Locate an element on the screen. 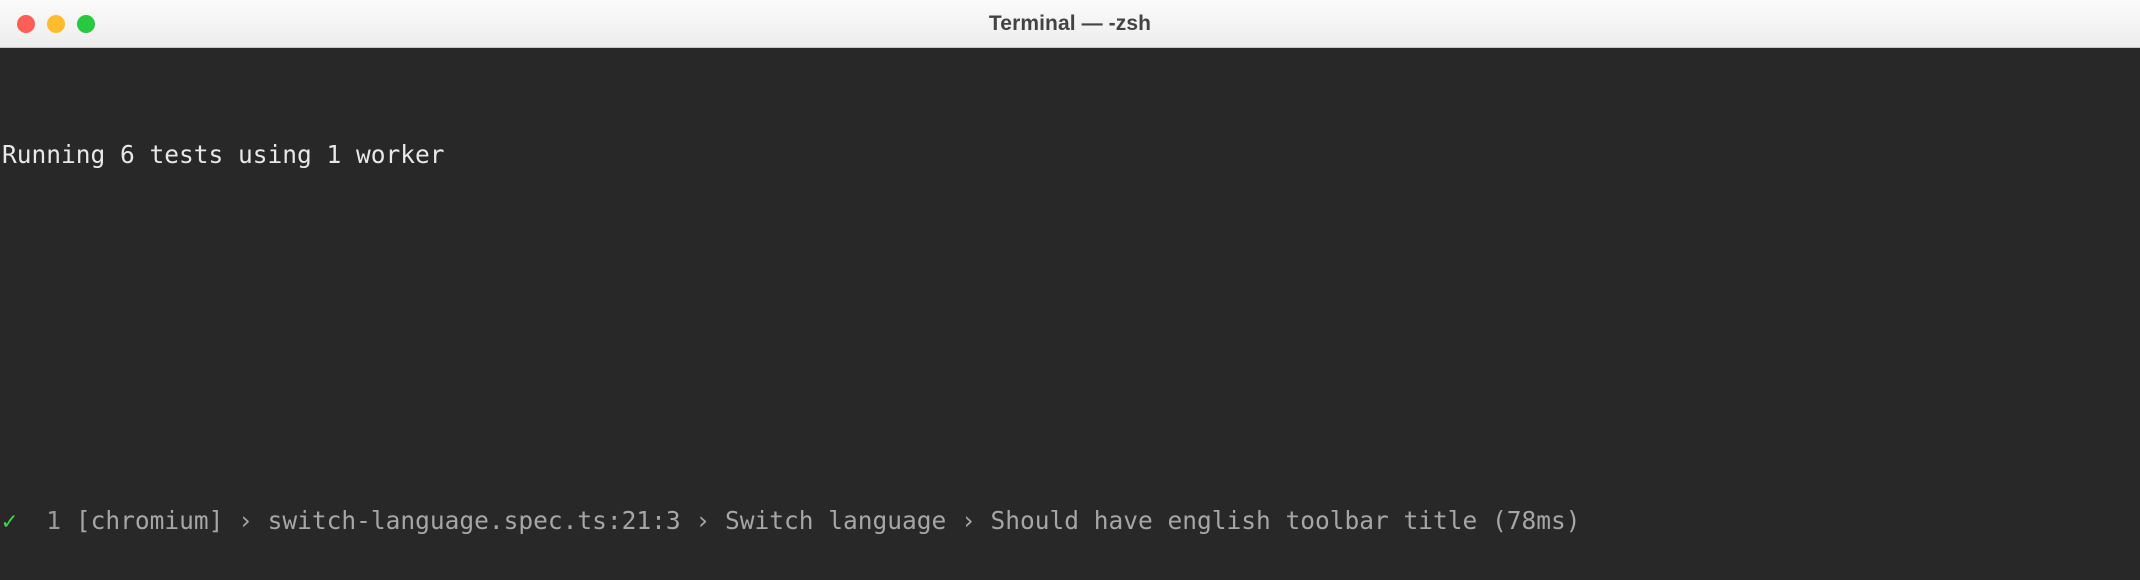 Image resolution: width=2140 pixels, height=580 pixels. window-titlebar: Terminal — -zsh is located at coordinates (1070, 24).